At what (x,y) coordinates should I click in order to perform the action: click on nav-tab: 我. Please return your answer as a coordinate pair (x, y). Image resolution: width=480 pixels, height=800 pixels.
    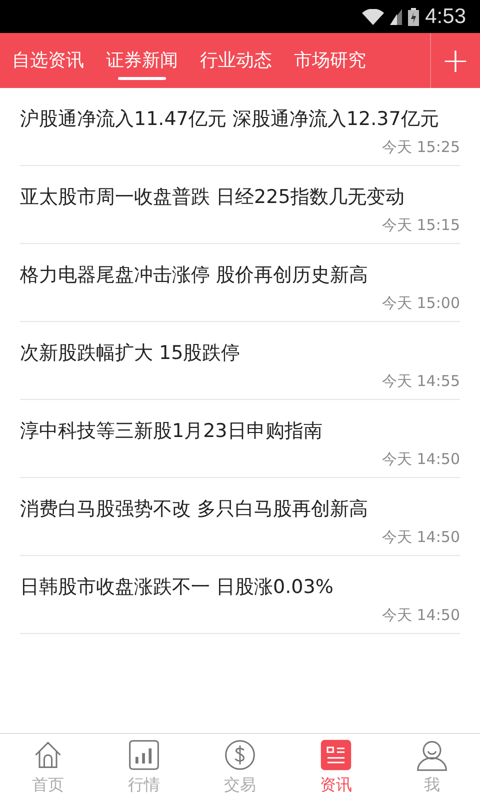
    Looking at the image, I should click on (432, 767).